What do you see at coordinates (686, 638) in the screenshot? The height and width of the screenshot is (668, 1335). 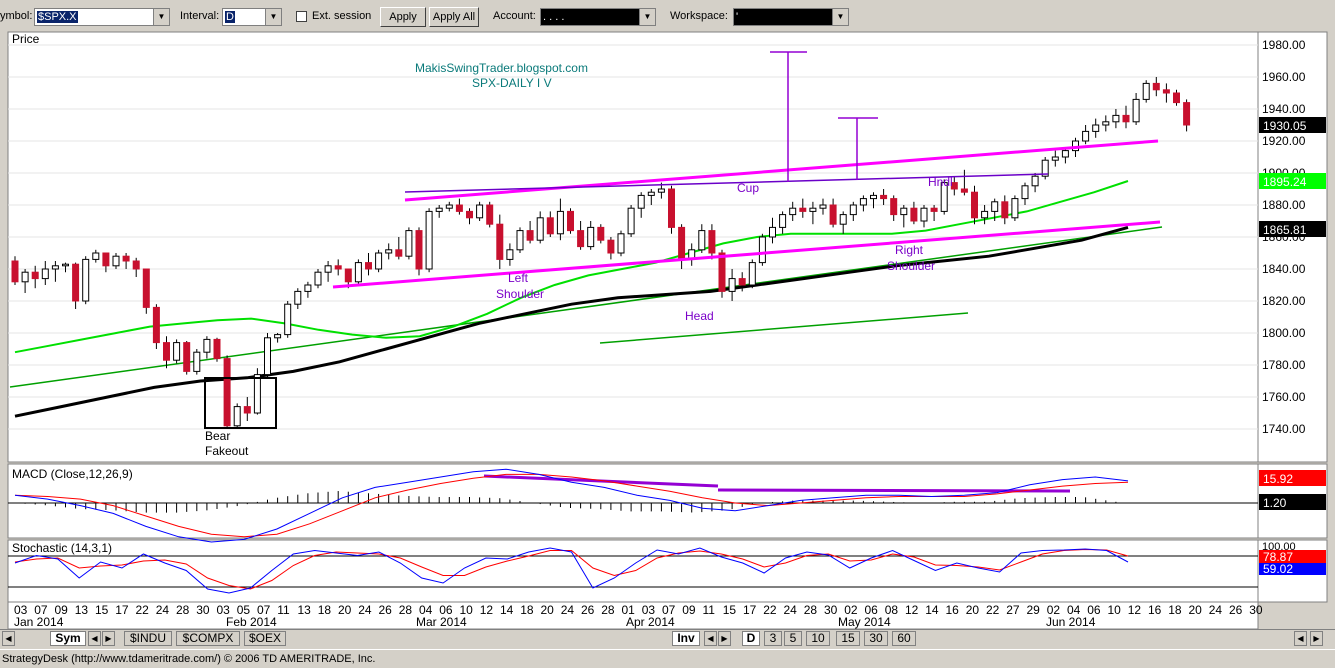 I see `tab-inv: Inv` at bounding box center [686, 638].